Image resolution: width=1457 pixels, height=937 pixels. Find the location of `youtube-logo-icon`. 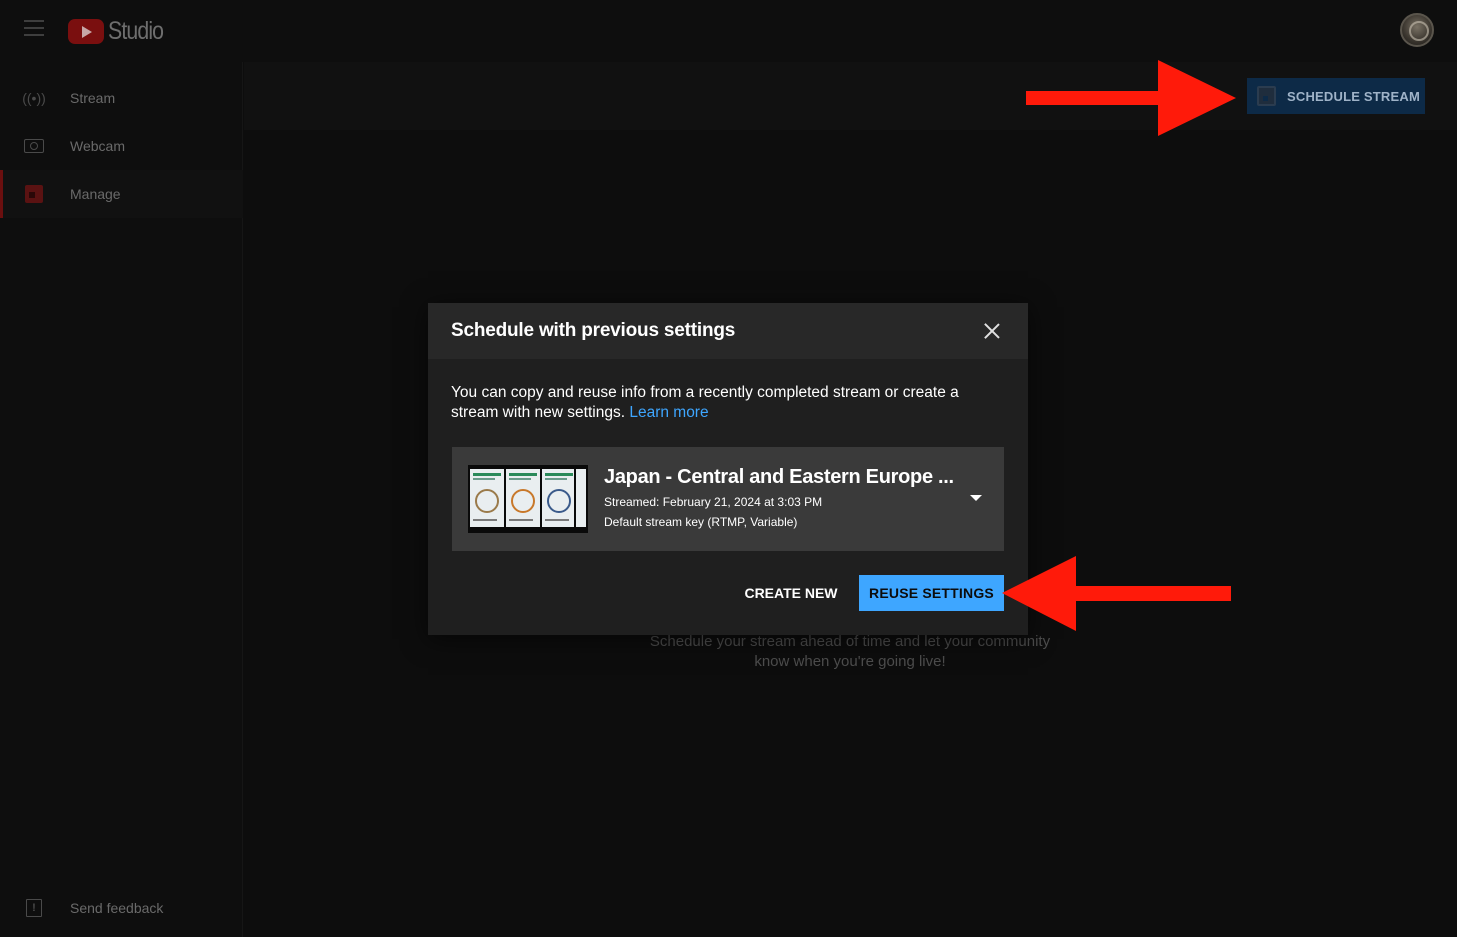

youtube-logo-icon is located at coordinates (86, 31).